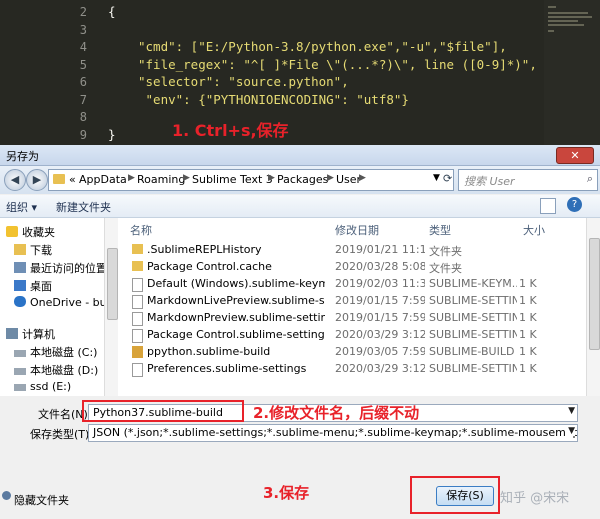  Describe the element at coordinates (273, 99) in the screenshot. I see `code-line: "env": {"PYTHONIOENCODING": "utf8"}` at that location.